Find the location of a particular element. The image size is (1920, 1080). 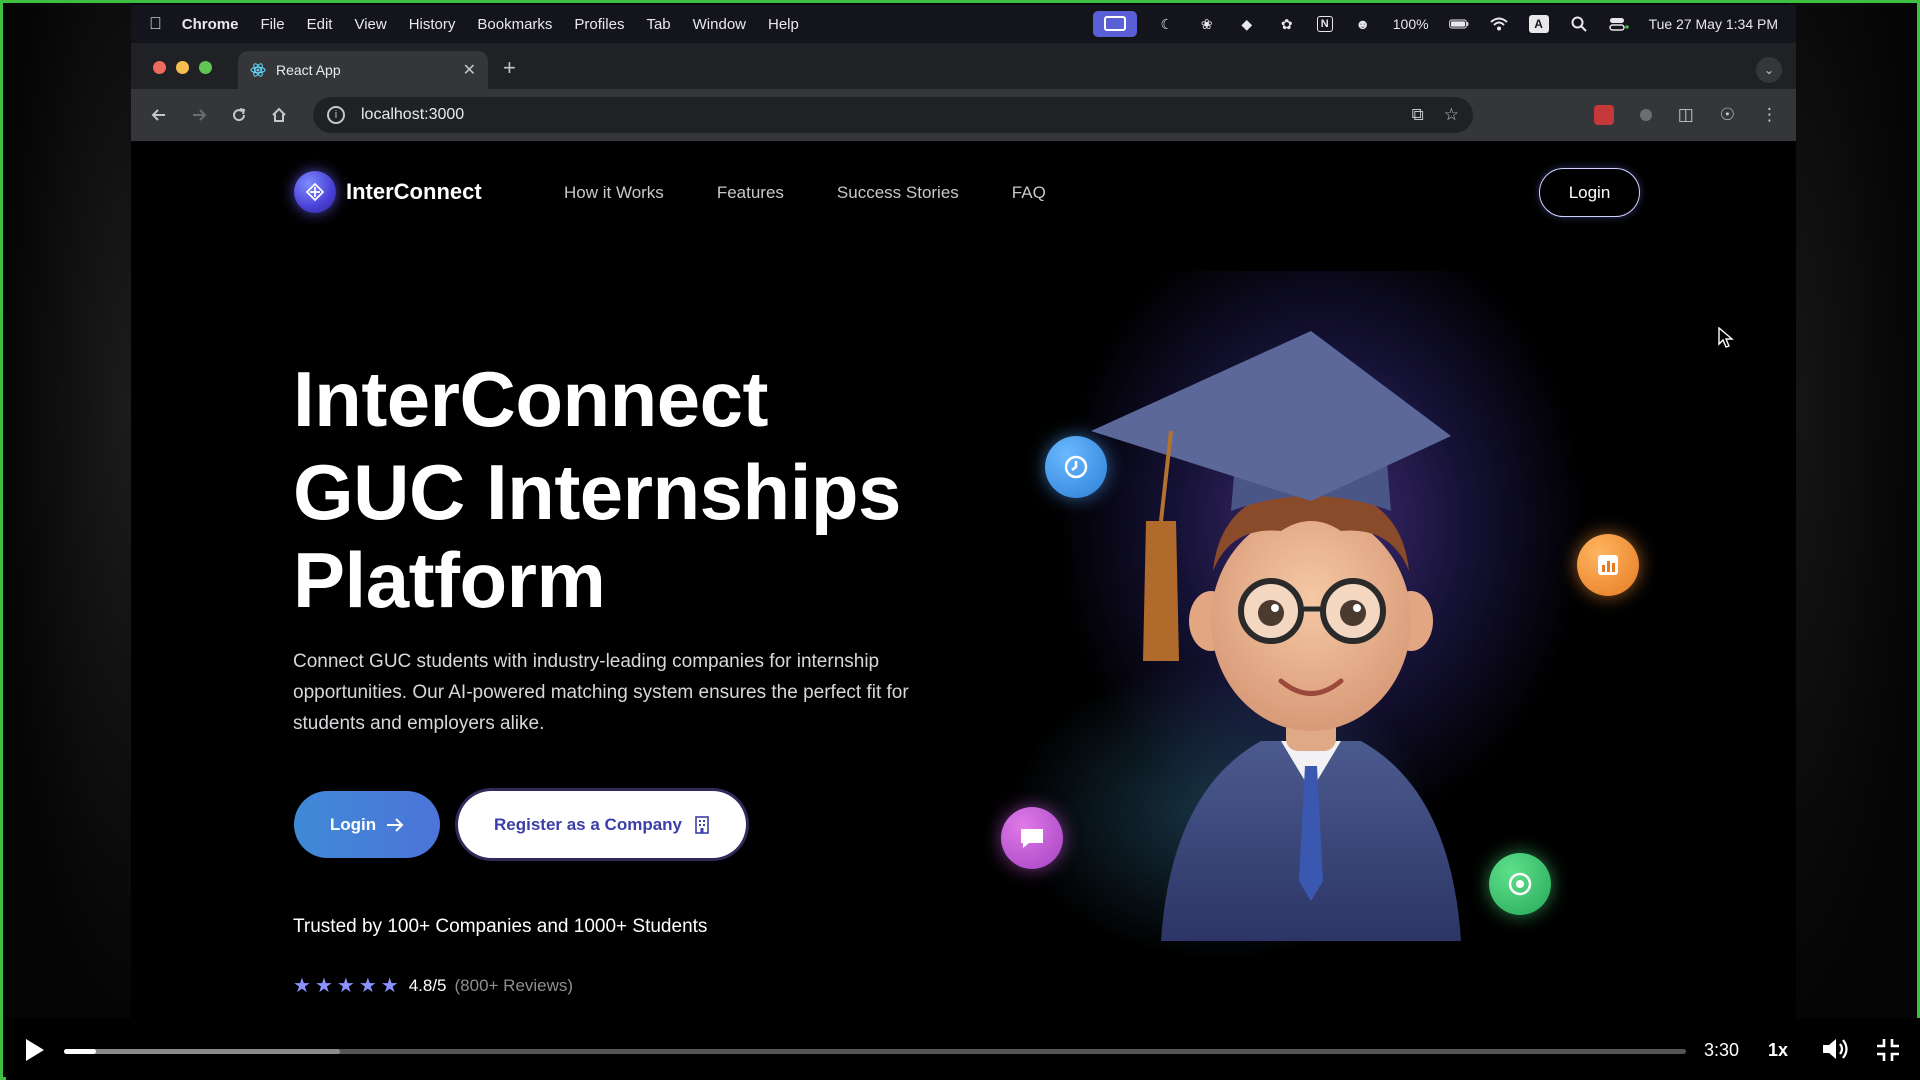

url-text: localhost:3000 is located at coordinates (413, 114).